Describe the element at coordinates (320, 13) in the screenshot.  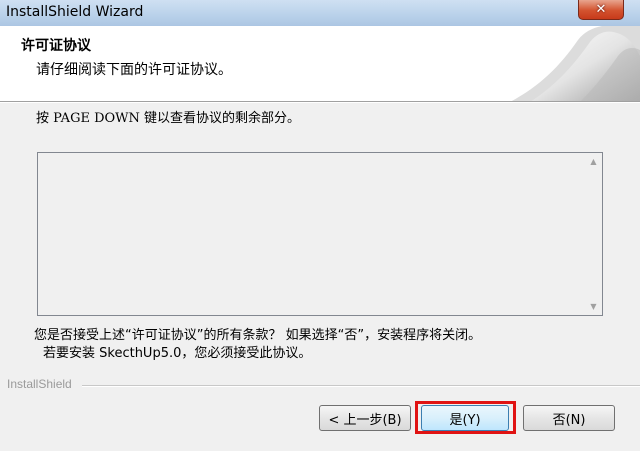
I see `title-bar: InstallShield Wizard ✕` at that location.